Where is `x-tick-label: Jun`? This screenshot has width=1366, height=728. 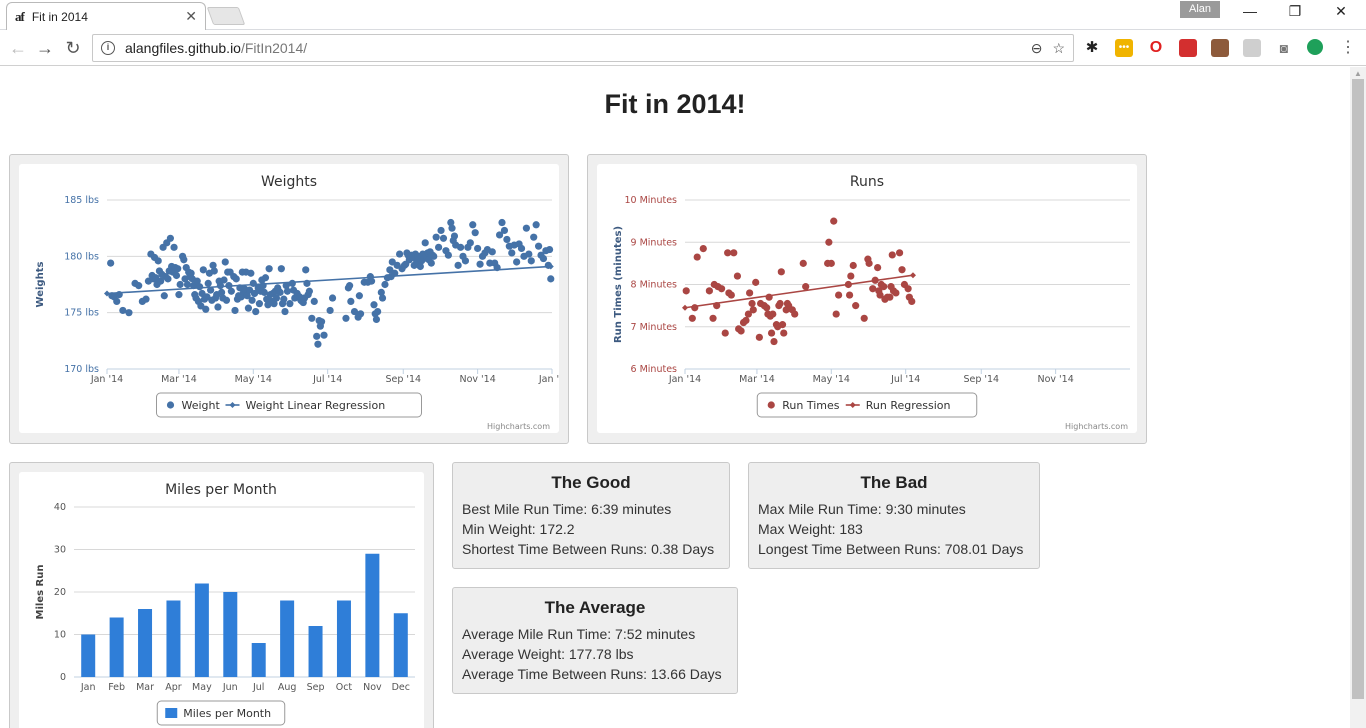
x-tick-label: Jun is located at coordinates (230, 687).